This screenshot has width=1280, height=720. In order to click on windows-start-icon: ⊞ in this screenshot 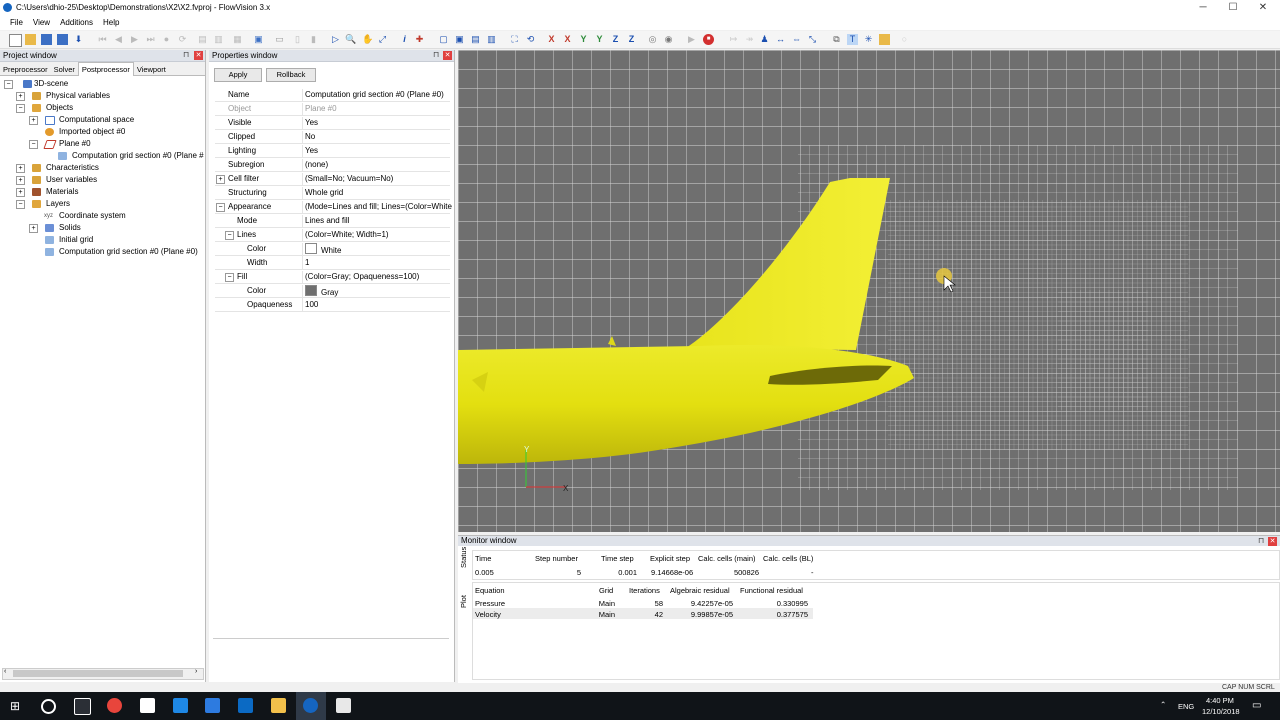, I will do `click(16, 706)`.